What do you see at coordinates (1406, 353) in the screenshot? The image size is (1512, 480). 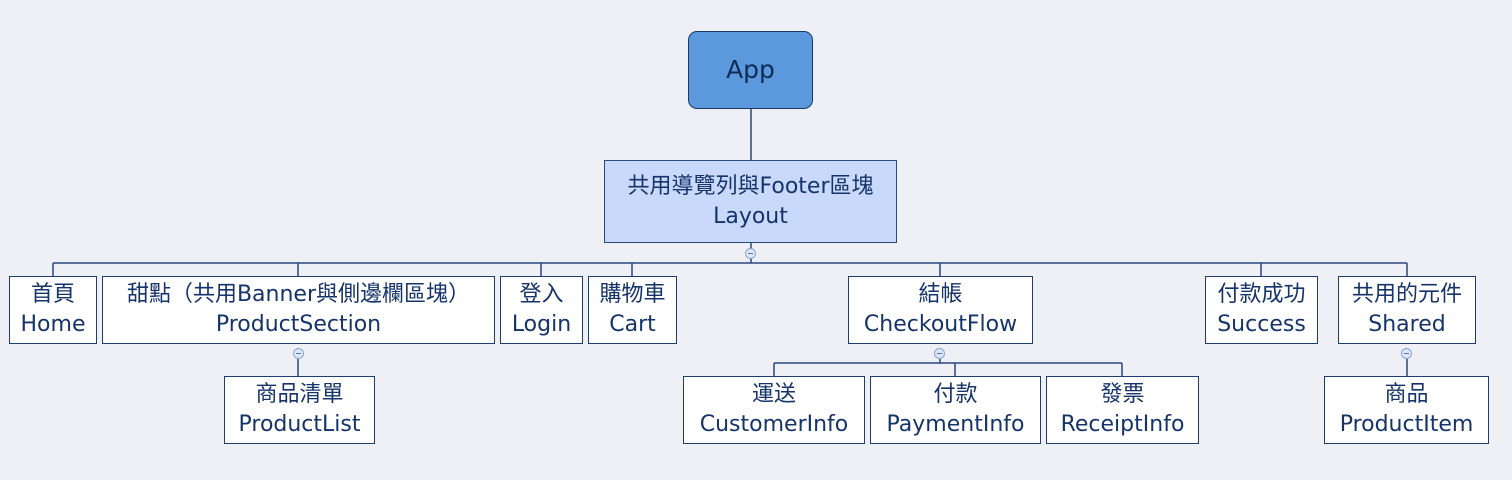 I see `collapse-toggle-shared-icon` at bounding box center [1406, 353].